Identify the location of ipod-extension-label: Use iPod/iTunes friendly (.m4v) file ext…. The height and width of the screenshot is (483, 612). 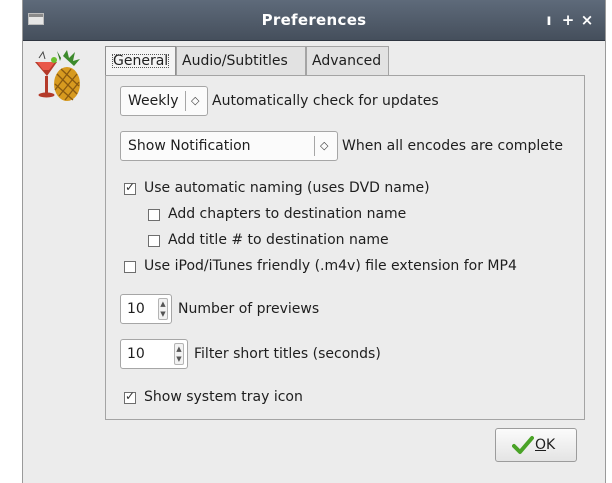
(330, 266).